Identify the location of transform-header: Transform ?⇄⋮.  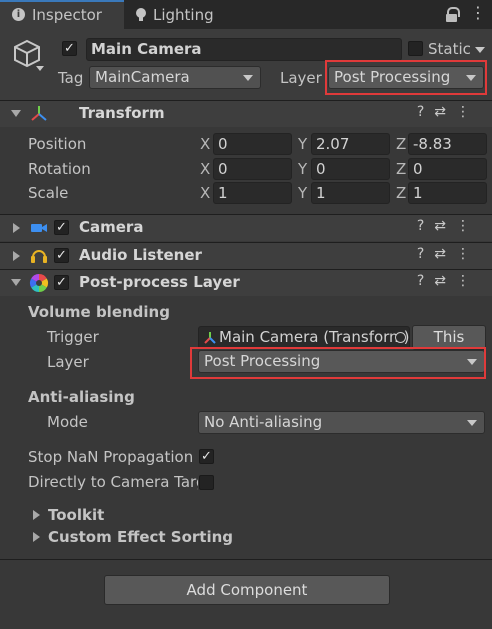
(246, 113).